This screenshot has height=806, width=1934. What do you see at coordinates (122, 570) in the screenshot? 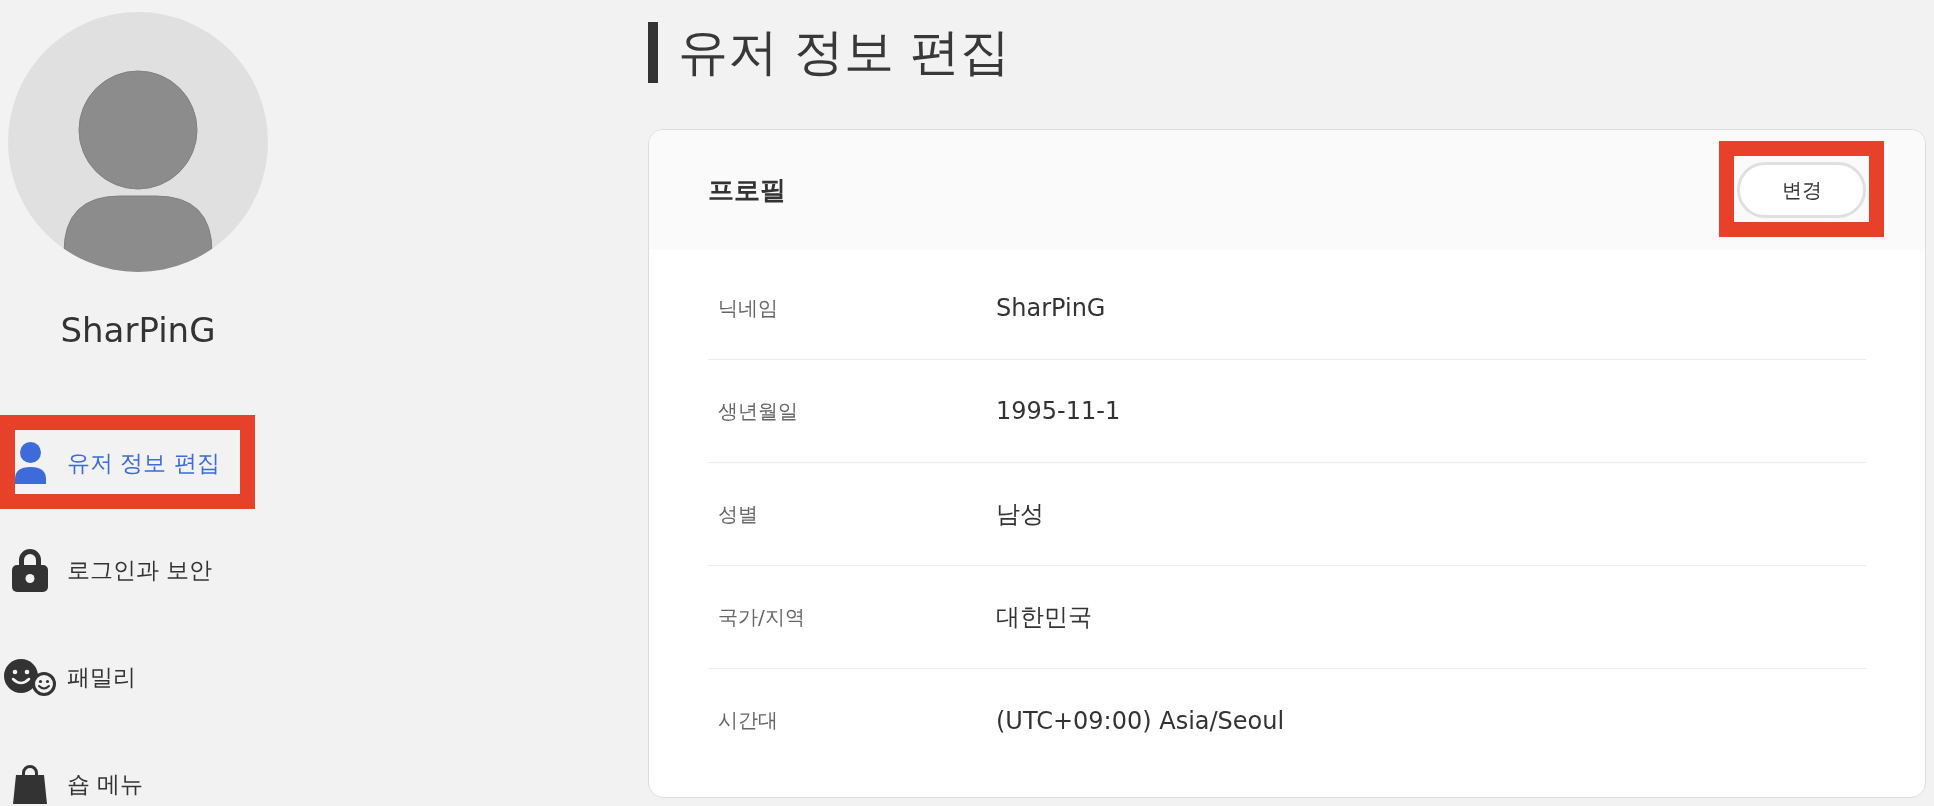
I see `sidebar-item: 로그인과 보안` at bounding box center [122, 570].